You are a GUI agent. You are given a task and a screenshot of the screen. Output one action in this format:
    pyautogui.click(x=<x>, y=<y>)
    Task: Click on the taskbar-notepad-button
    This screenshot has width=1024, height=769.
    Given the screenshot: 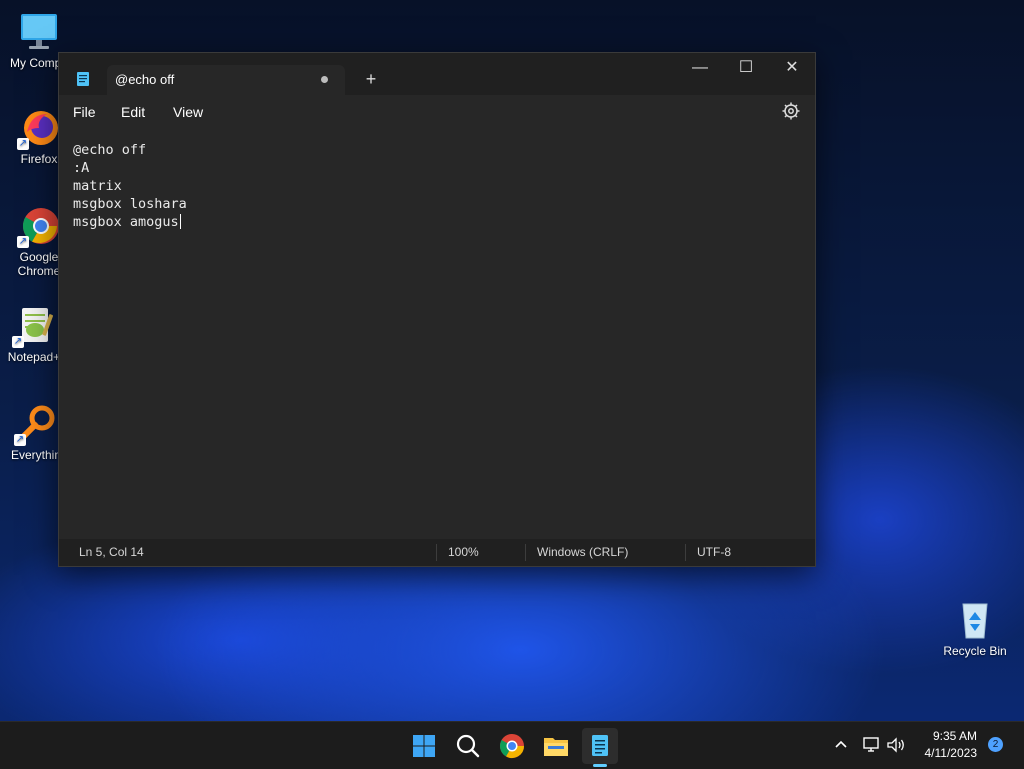 What is the action you would take?
    pyautogui.click(x=600, y=746)
    